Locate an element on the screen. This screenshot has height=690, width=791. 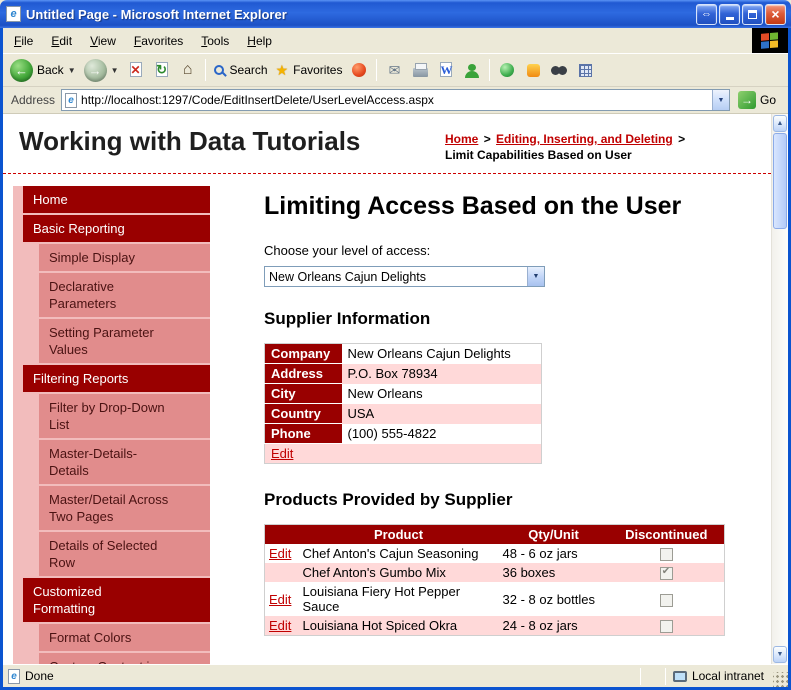
back-dropdown-arrow: ▼ is located at coordinates (72, 70).